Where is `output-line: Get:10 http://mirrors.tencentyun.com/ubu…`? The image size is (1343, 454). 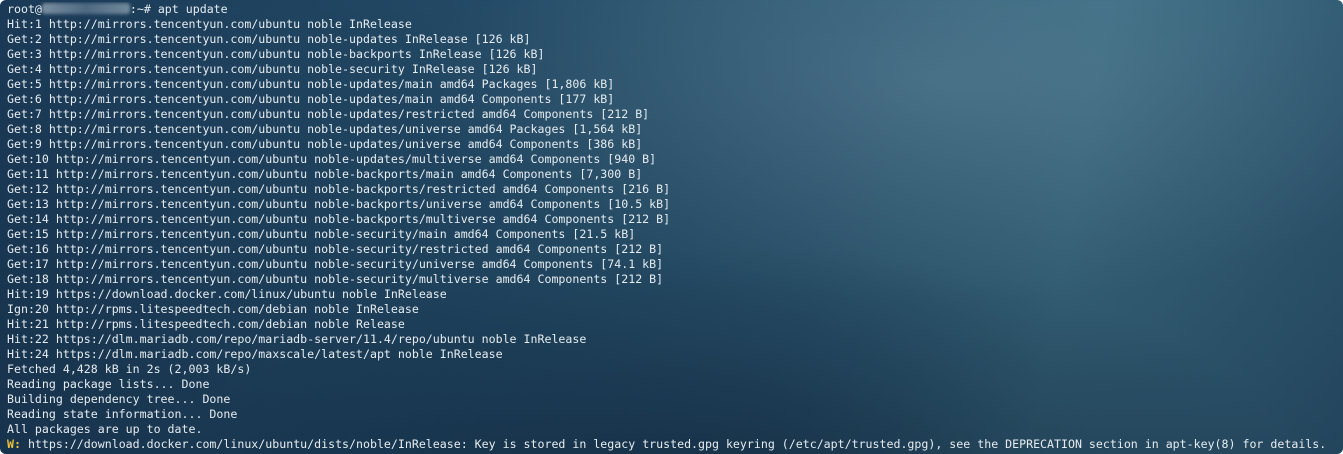 output-line: Get:10 http://mirrors.tencentyun.com/ubu… is located at coordinates (332, 159).